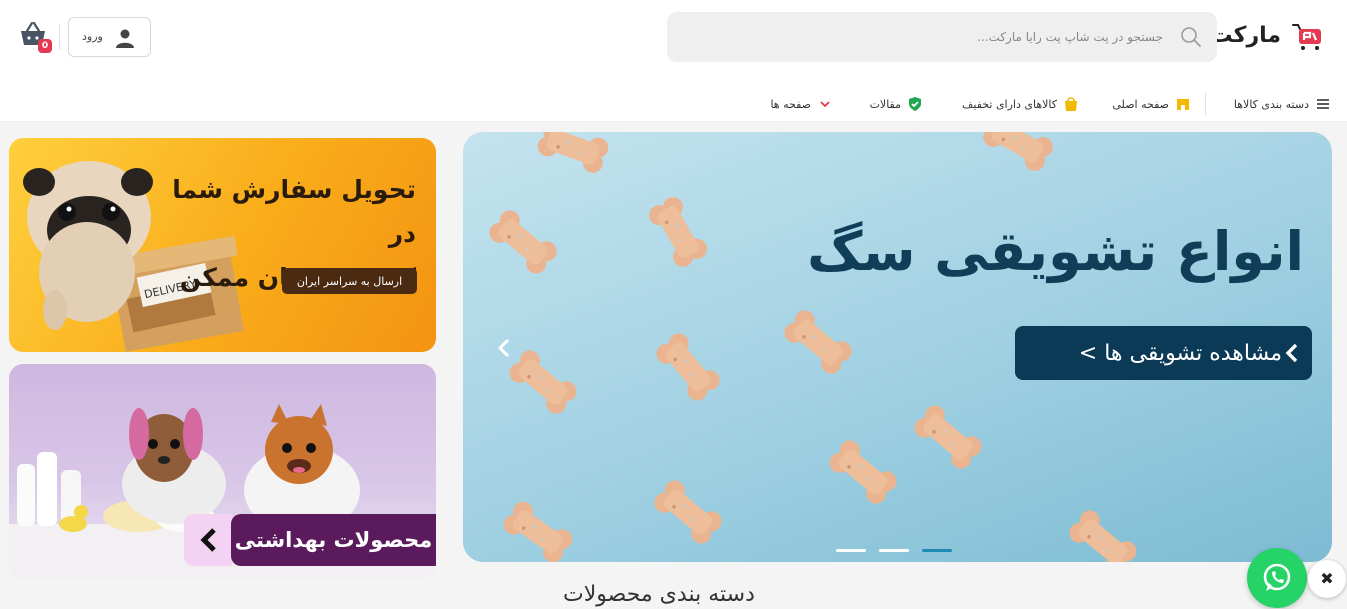  I want to click on search-input, so click(943, 37).